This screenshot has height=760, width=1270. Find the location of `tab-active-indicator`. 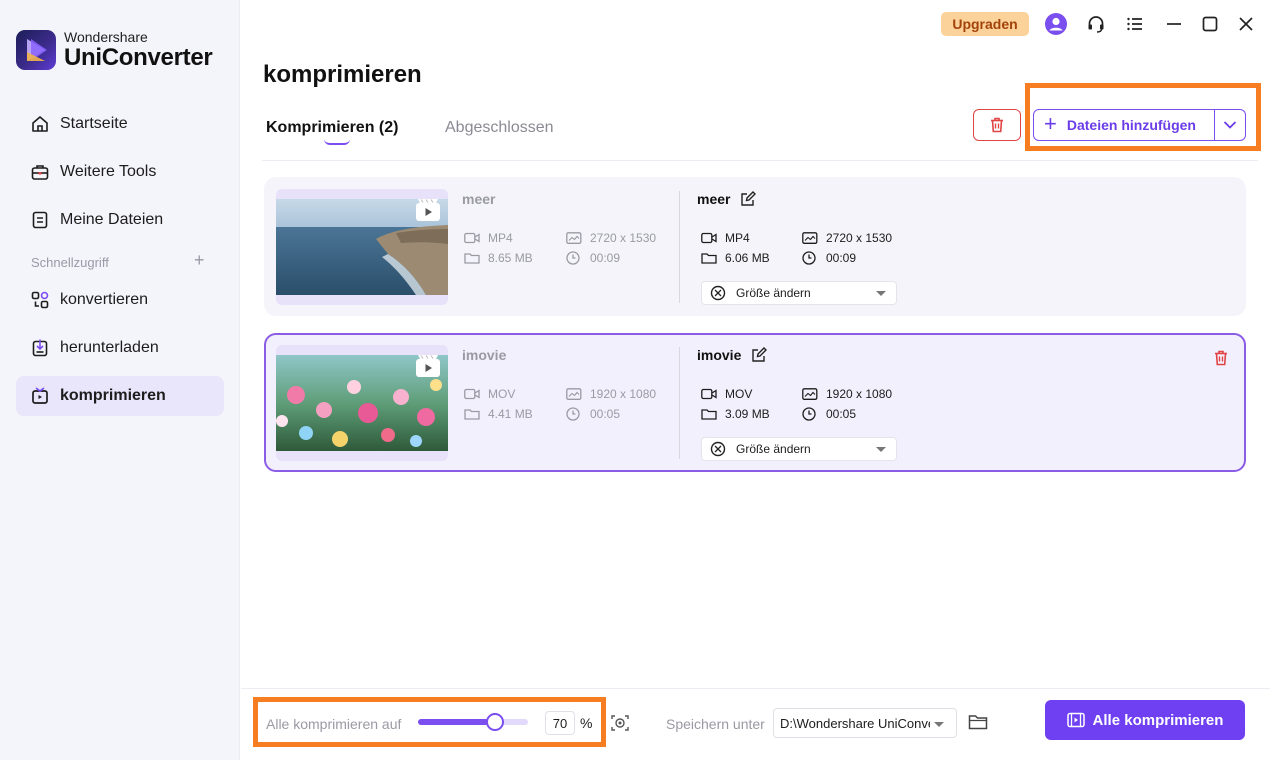

tab-active-indicator is located at coordinates (337, 142).